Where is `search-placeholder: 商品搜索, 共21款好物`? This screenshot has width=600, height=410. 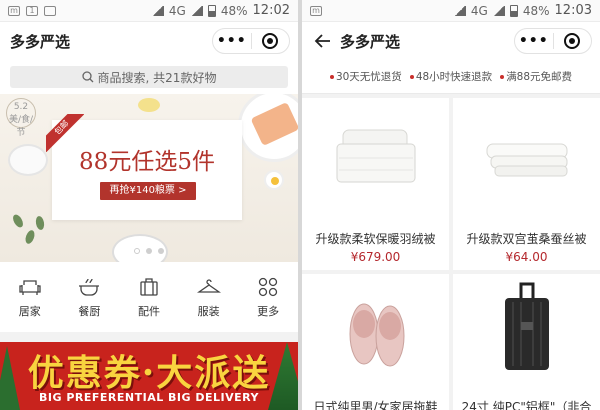 search-placeholder: 商品搜索, 共21款好物 is located at coordinates (157, 77).